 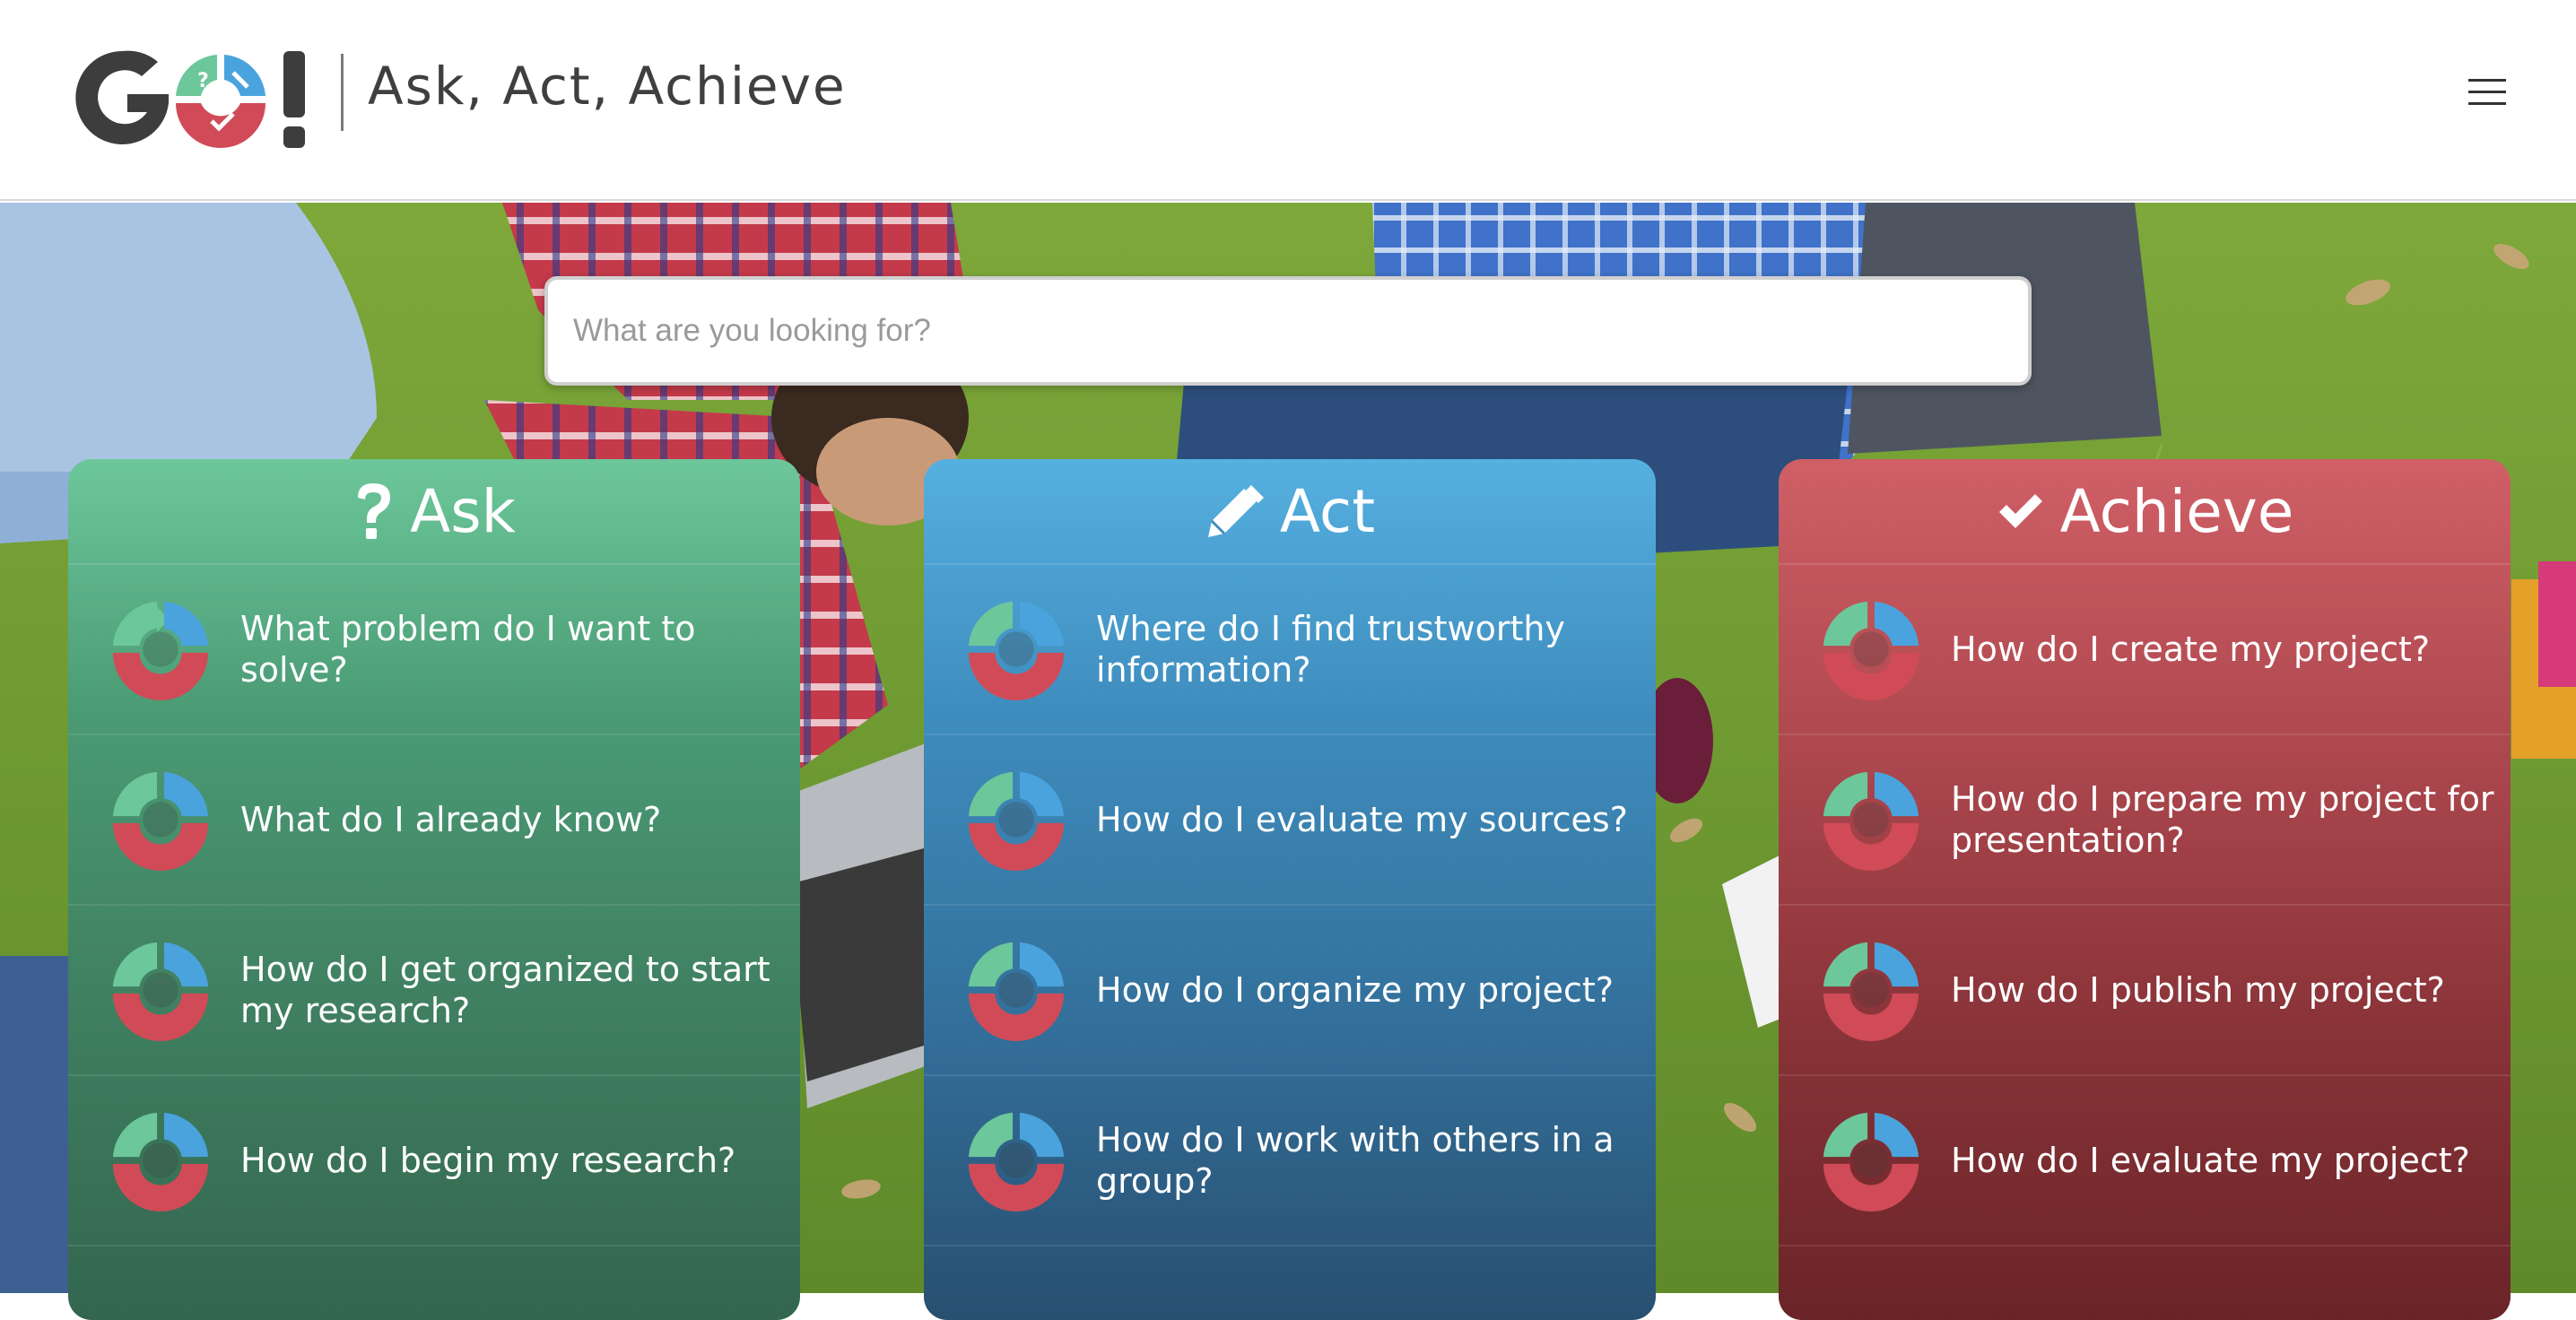 I want to click on go-logo: ?, so click(x=193, y=98).